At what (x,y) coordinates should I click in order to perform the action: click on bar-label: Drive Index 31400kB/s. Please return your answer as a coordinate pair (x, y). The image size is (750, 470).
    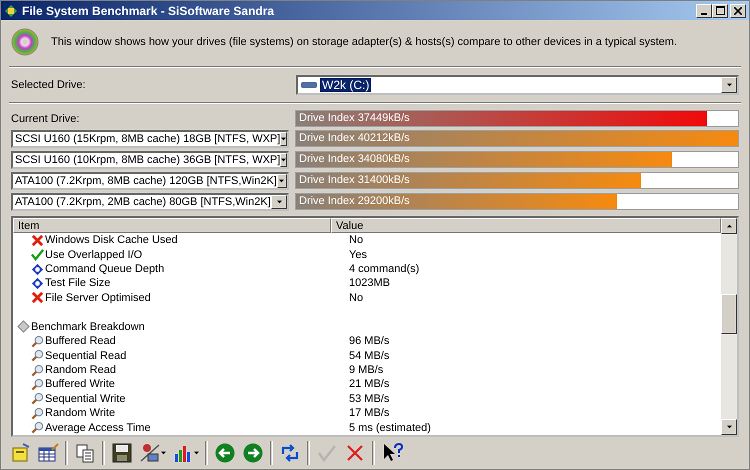
    Looking at the image, I should click on (354, 180).